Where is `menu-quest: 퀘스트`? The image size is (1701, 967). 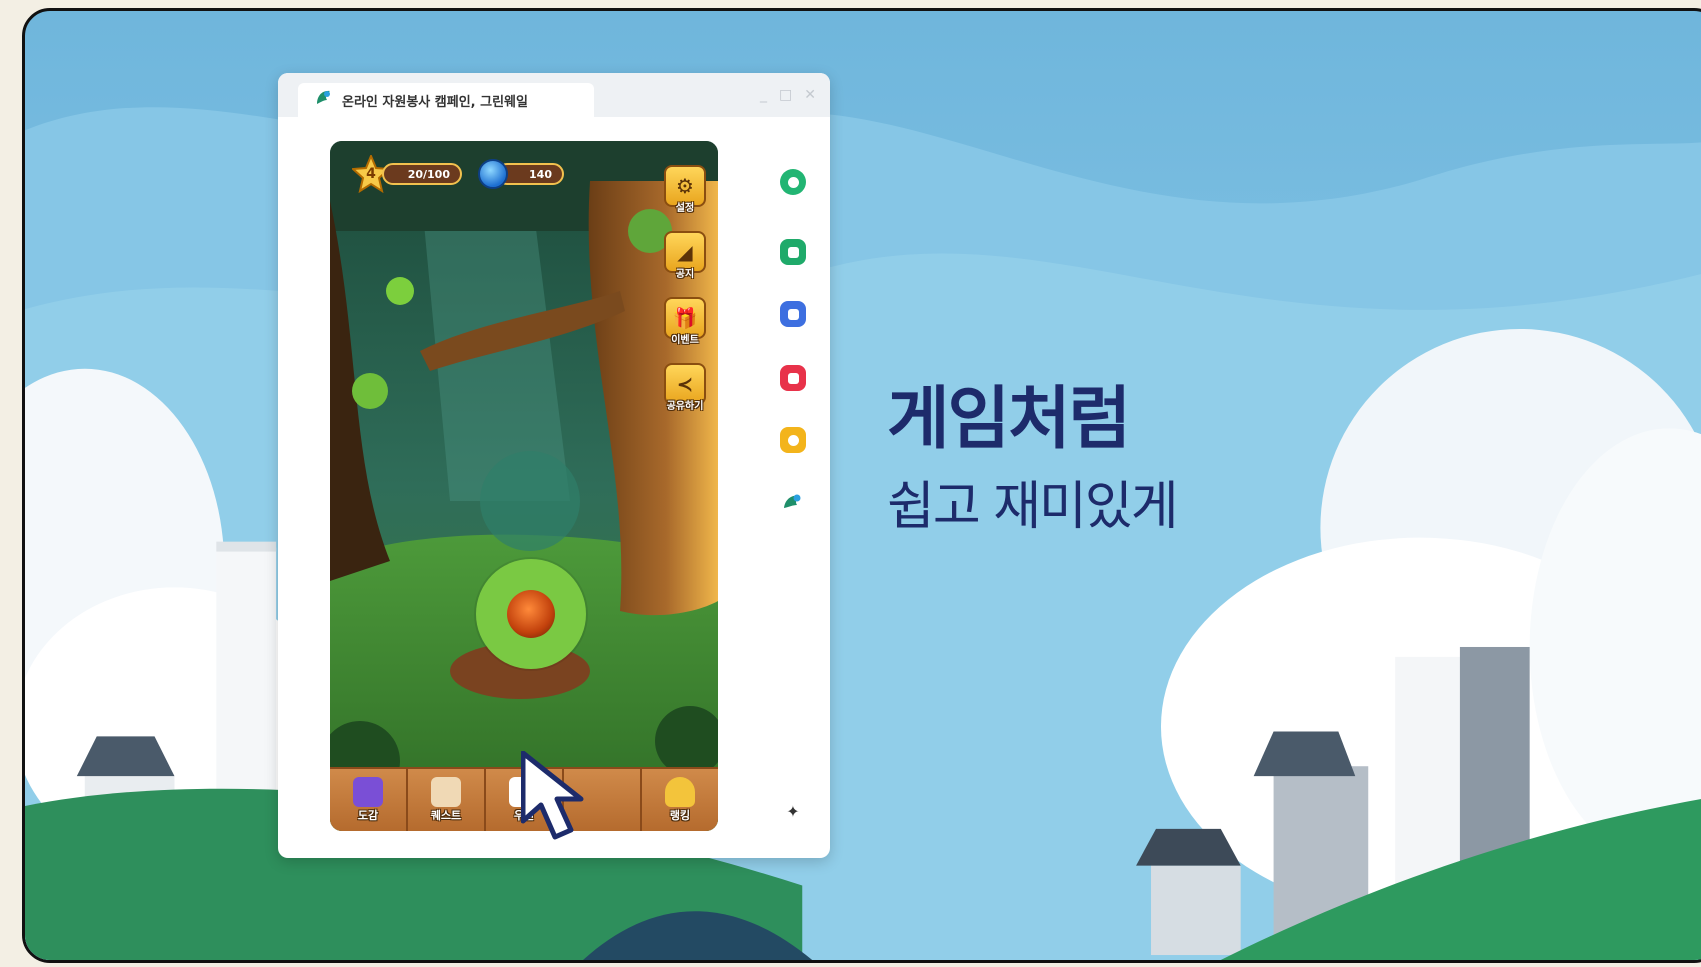
menu-quest: 퀘스트 is located at coordinates (447, 800).